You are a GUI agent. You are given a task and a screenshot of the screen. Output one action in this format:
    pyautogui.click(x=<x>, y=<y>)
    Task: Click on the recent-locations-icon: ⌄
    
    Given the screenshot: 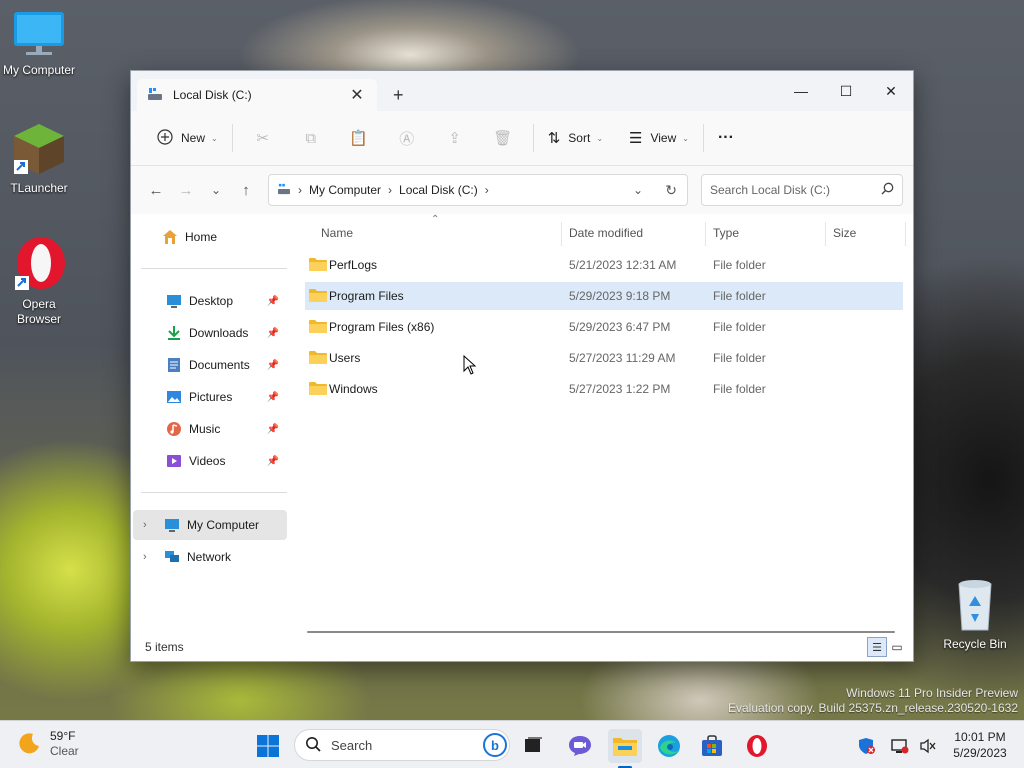 What is the action you would take?
    pyautogui.click(x=216, y=190)
    